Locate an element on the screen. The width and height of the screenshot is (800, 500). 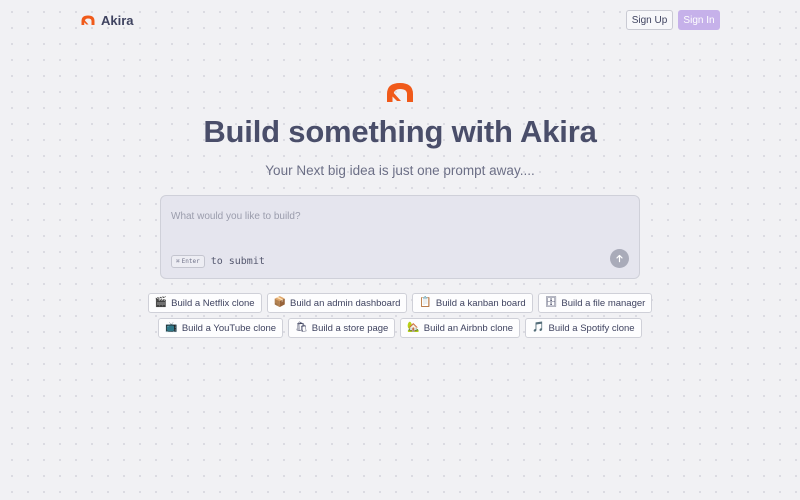
suggestion-label: Build a kanban board is located at coordinates (480, 303).